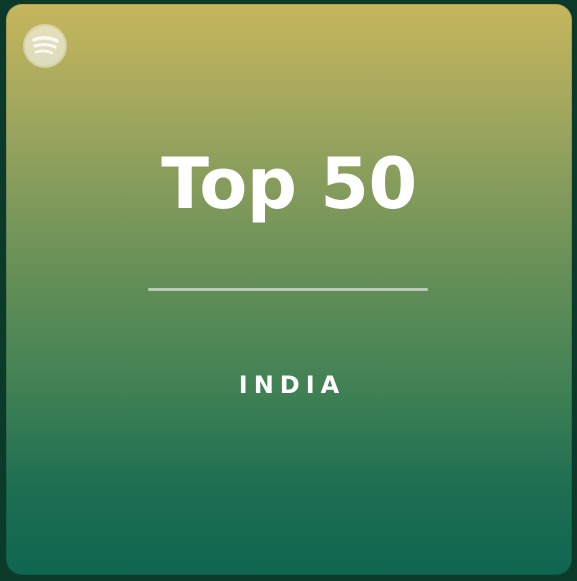 The height and width of the screenshot is (581, 577). I want to click on cover-subtitle: INDIA, so click(292, 385).